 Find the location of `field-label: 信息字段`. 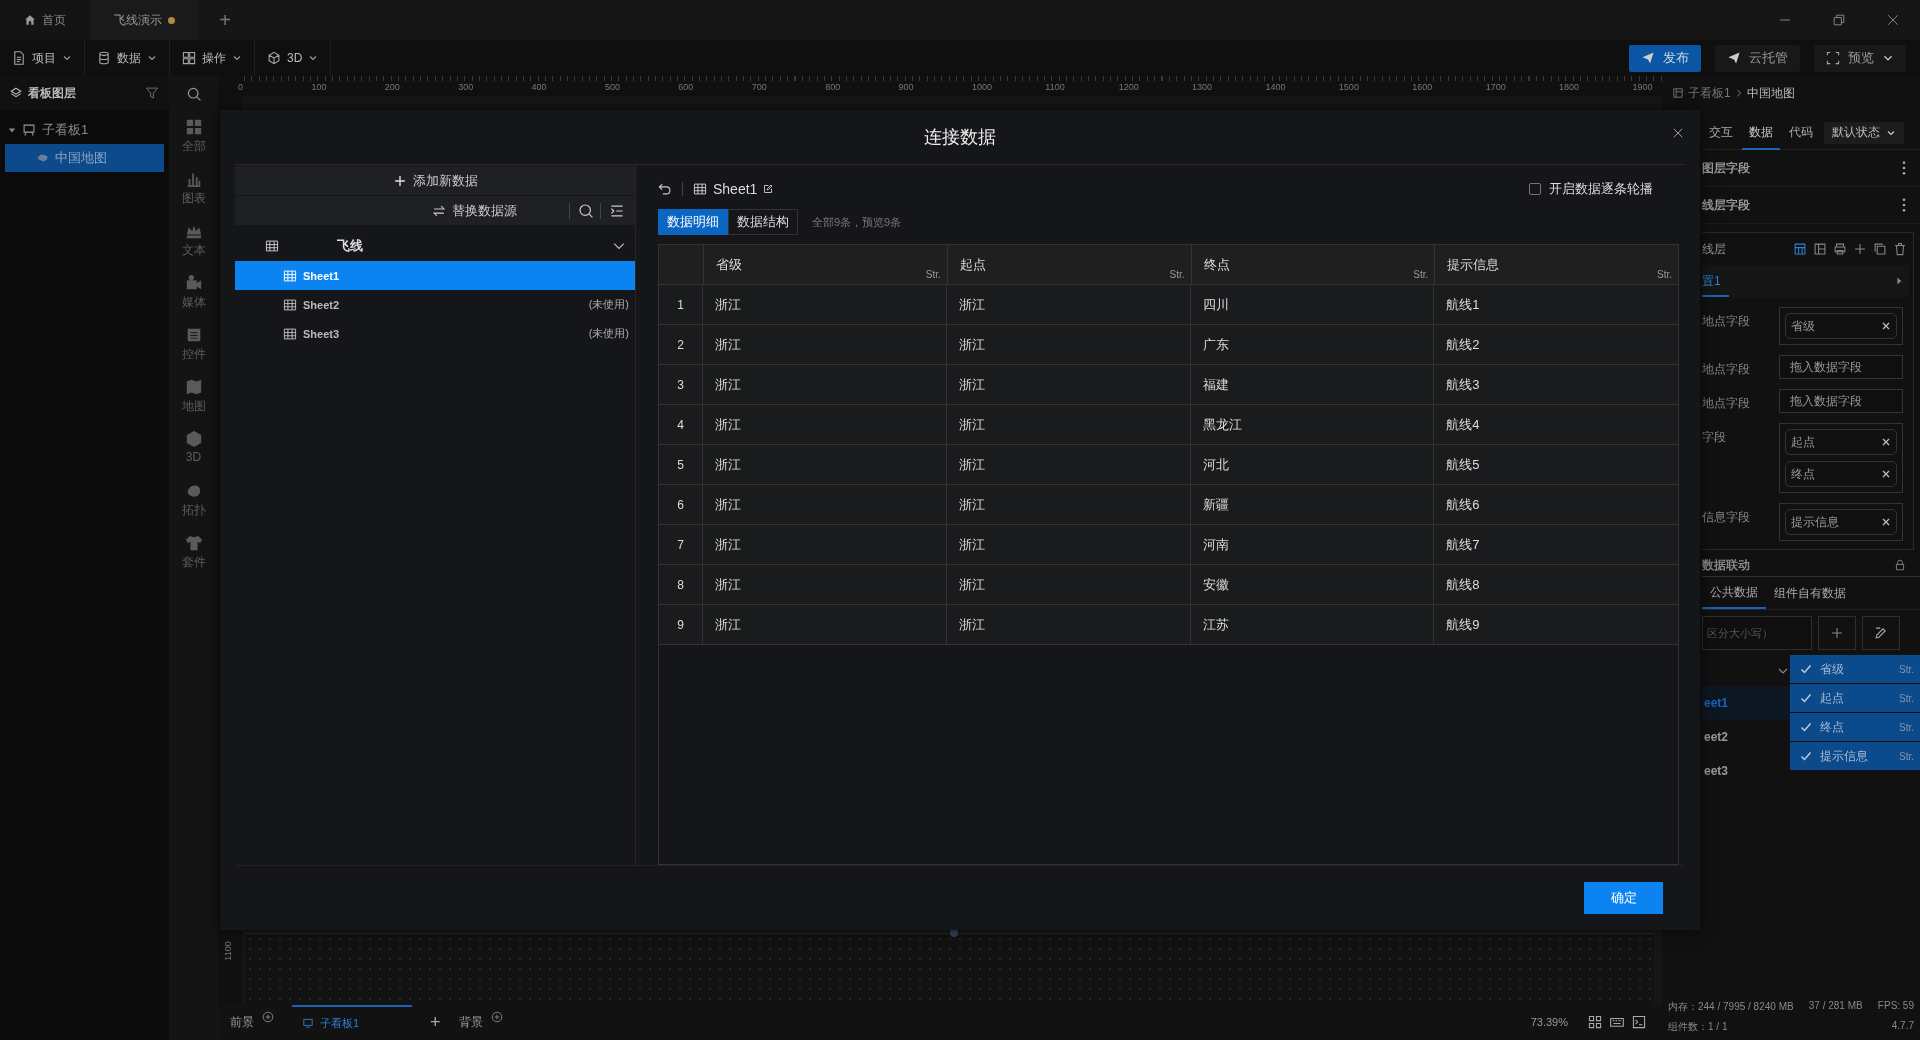

field-label: 信息字段 is located at coordinates (1726, 517).